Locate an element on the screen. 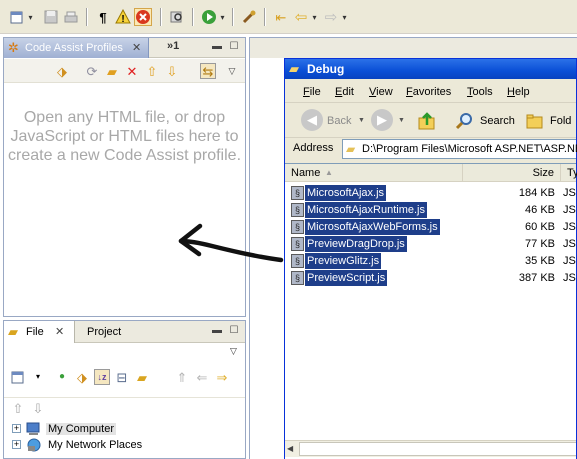  last-edit-icon: ⇤ is located at coordinates (281, 17).